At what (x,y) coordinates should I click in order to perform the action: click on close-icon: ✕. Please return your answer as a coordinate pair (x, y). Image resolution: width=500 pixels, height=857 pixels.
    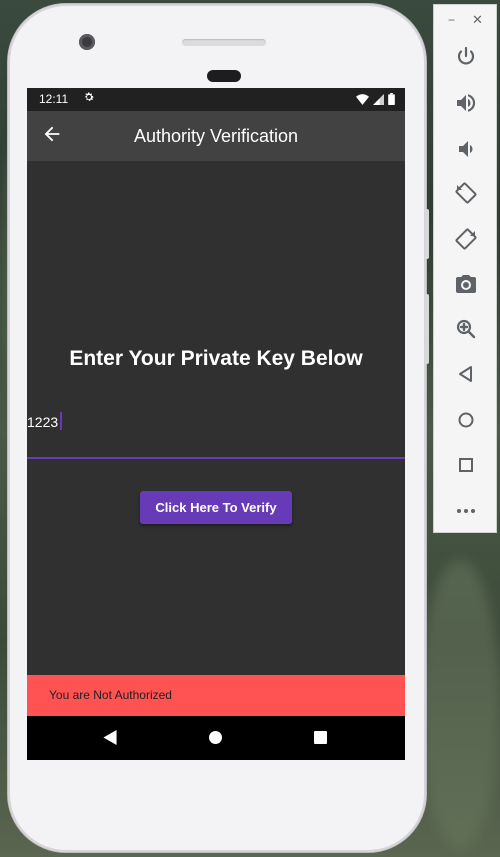
    Looking at the image, I should click on (477, 20).